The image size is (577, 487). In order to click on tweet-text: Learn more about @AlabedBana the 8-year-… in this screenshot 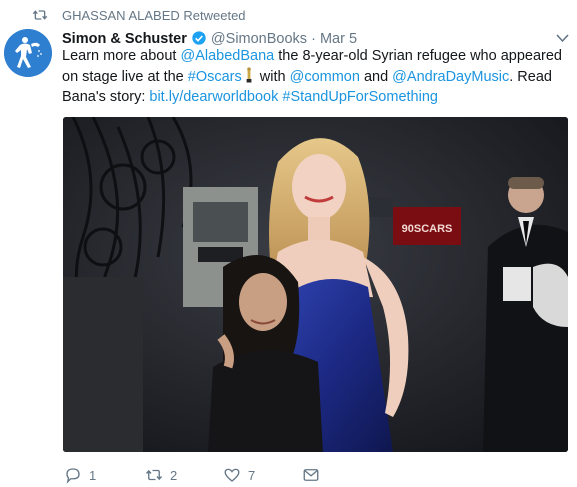, I will do `click(314, 77)`.